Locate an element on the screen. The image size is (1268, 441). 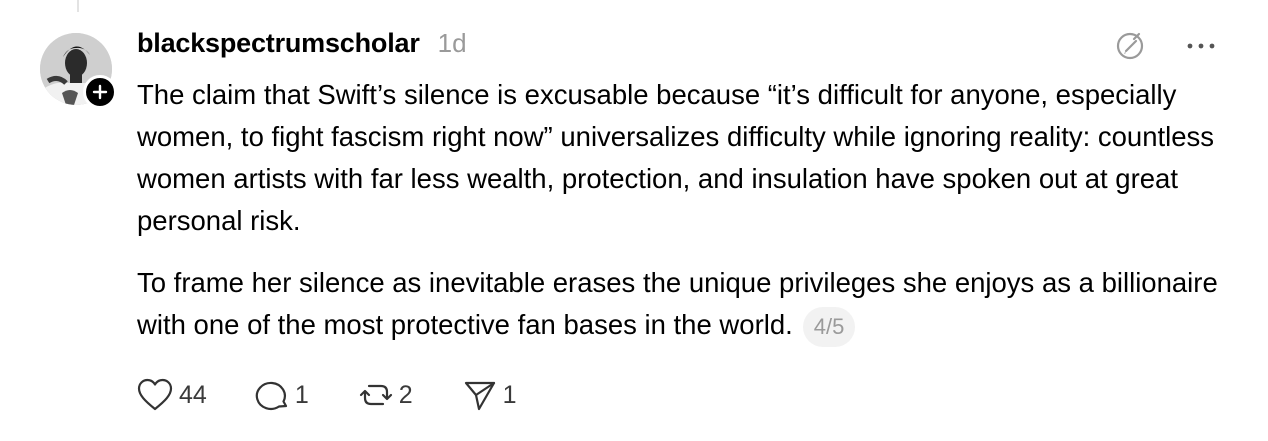
more-button is located at coordinates (1201, 48).